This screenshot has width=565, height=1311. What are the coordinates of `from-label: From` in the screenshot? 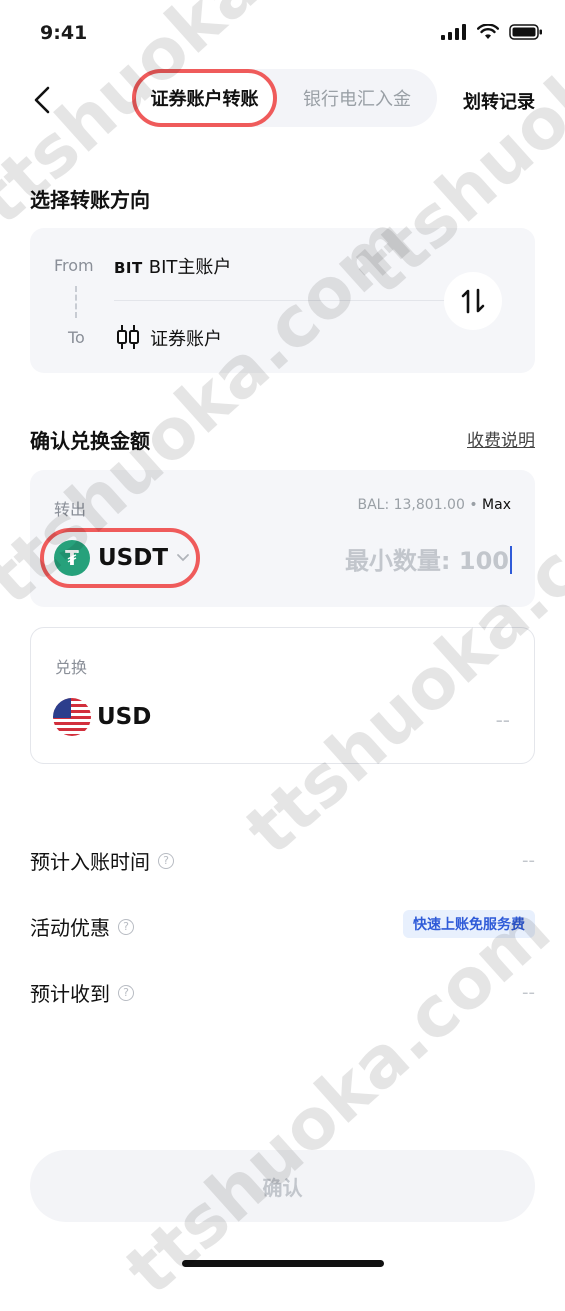 It's located at (74, 265).